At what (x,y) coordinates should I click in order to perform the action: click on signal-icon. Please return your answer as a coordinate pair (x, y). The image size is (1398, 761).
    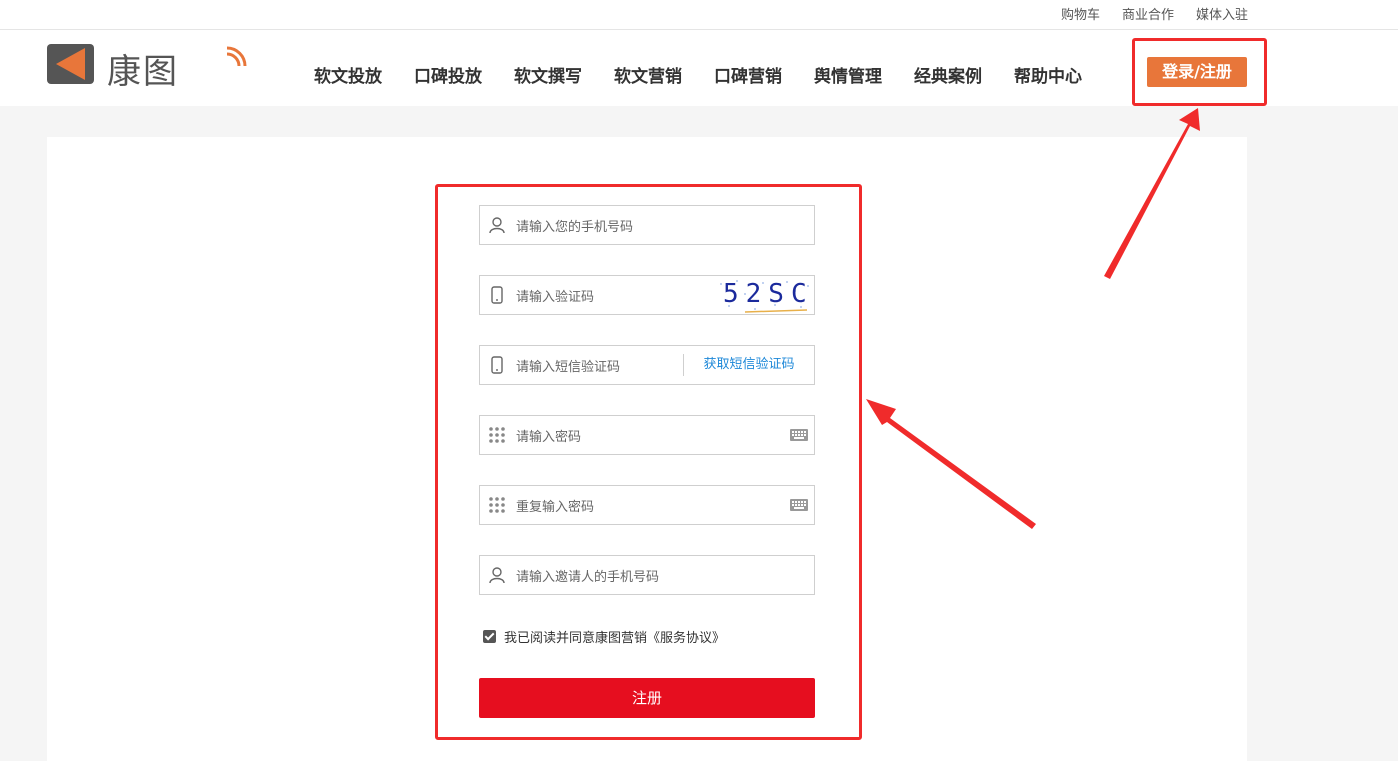
    Looking at the image, I should click on (236, 56).